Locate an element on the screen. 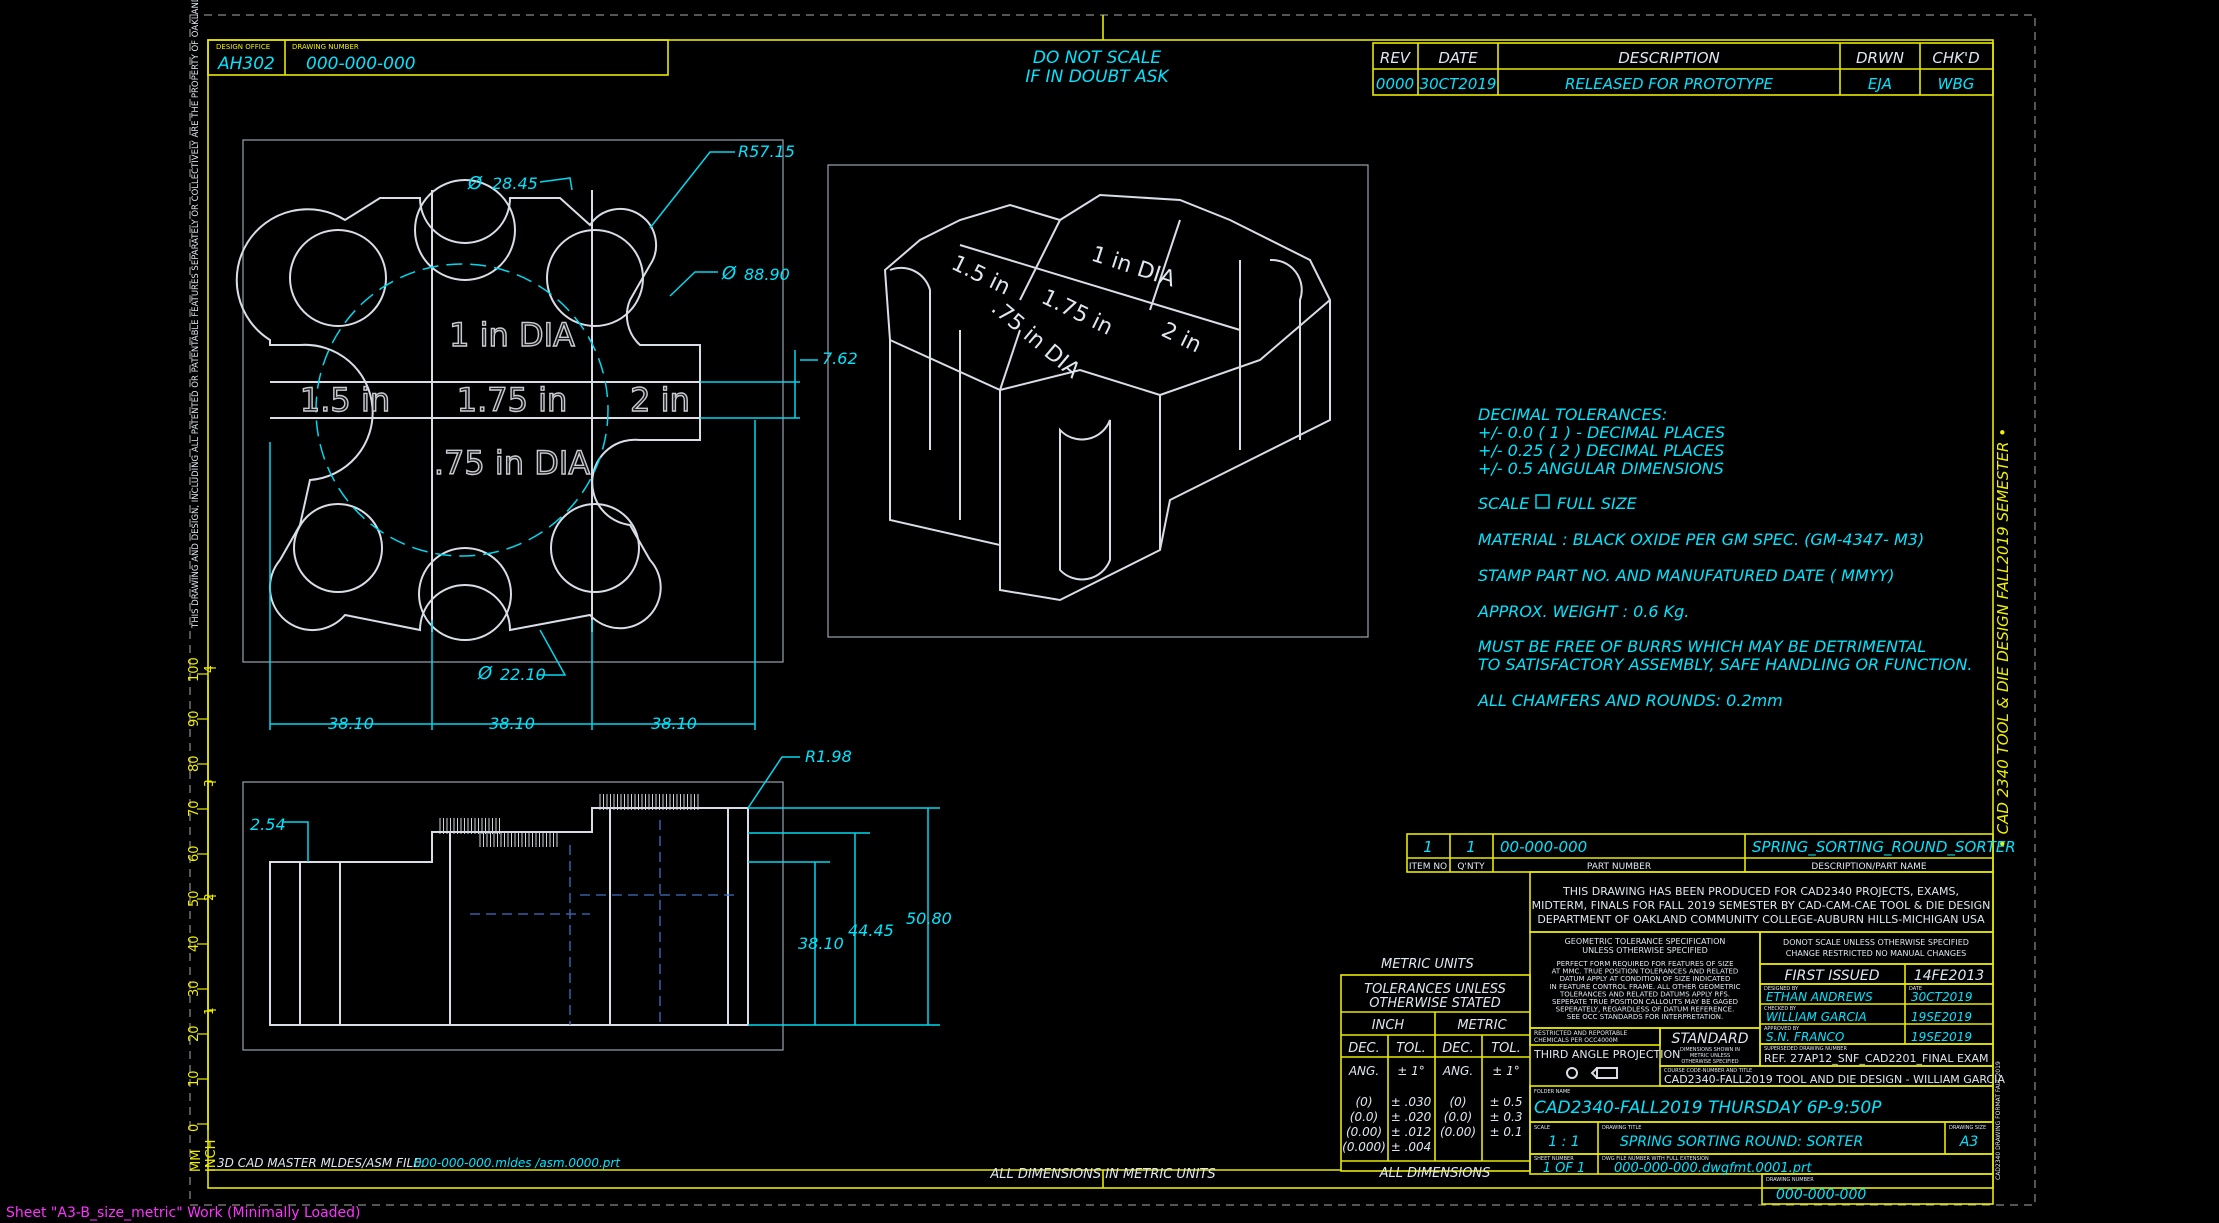 Image resolution: width=2219 pixels, height=1223 pixels. ruler-mm-tick-label: 0 is located at coordinates (194, 1128).